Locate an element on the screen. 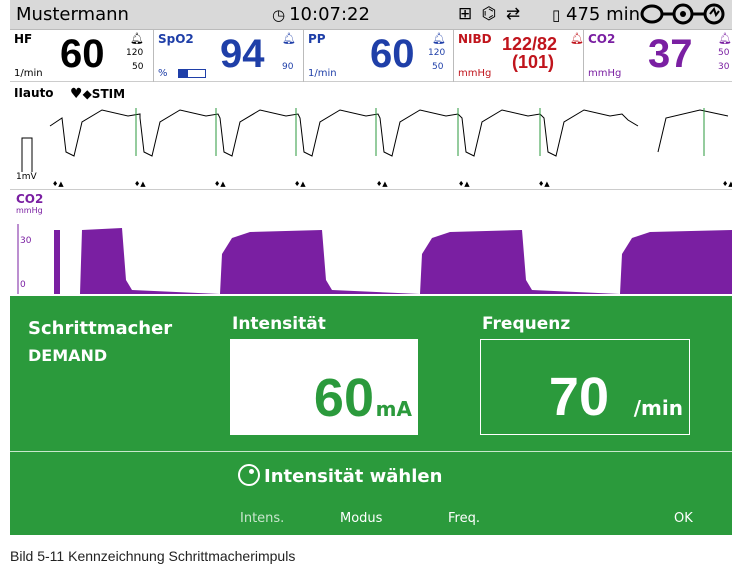  pp-lower-limit: 50 is located at coordinates (438, 67).